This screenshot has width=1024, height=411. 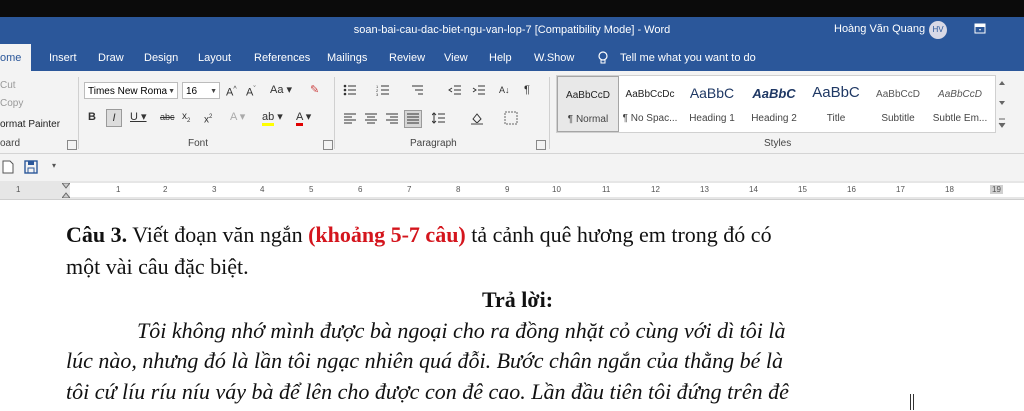 What do you see at coordinates (392, 118) in the screenshot?
I see `align-right-icon` at bounding box center [392, 118].